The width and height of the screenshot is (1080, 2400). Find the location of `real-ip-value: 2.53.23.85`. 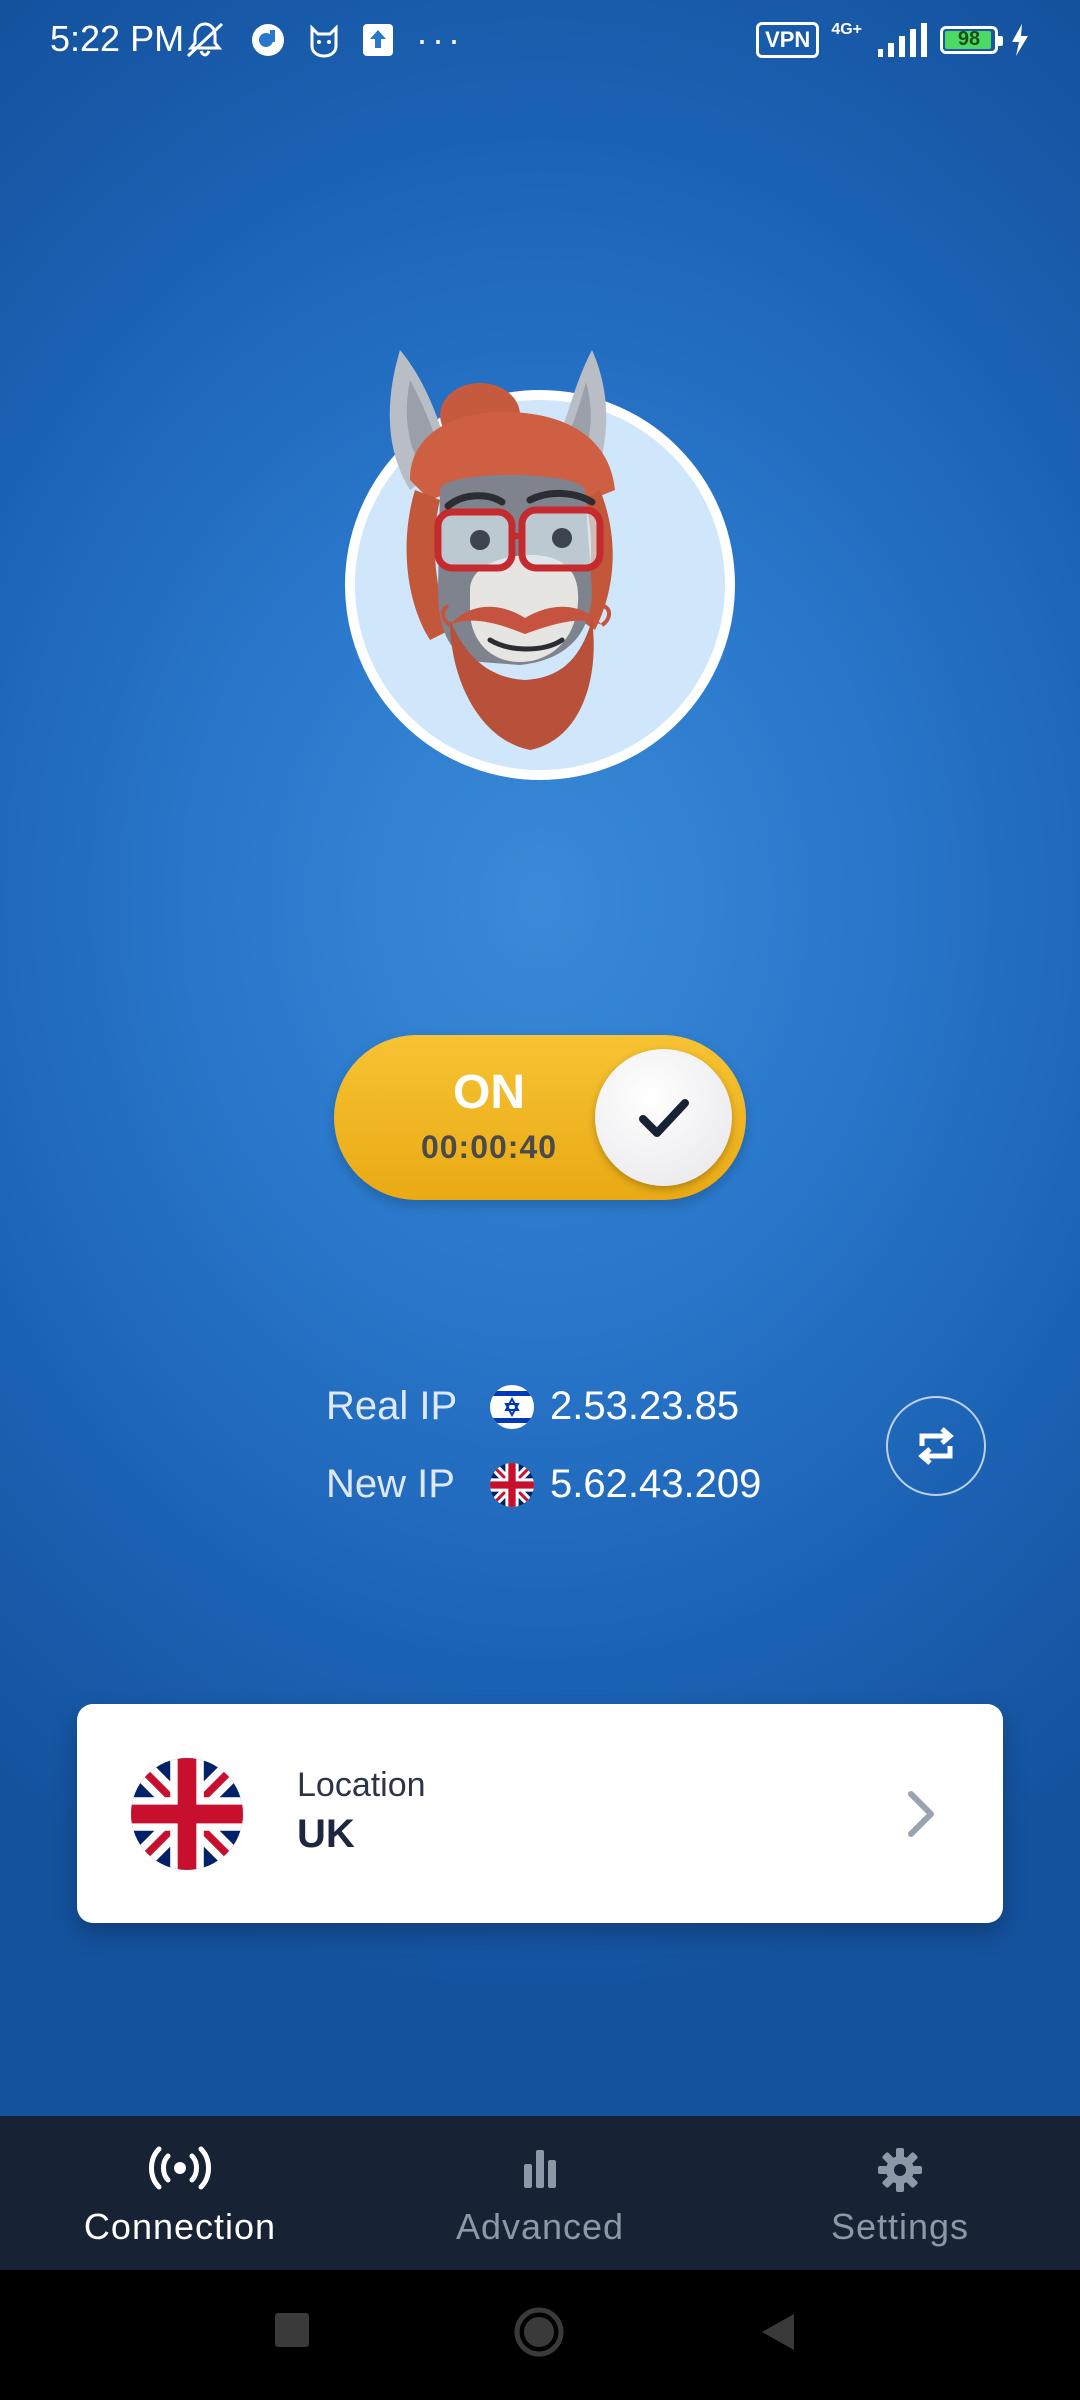

real-ip-value: 2.53.23.85 is located at coordinates (645, 1406).